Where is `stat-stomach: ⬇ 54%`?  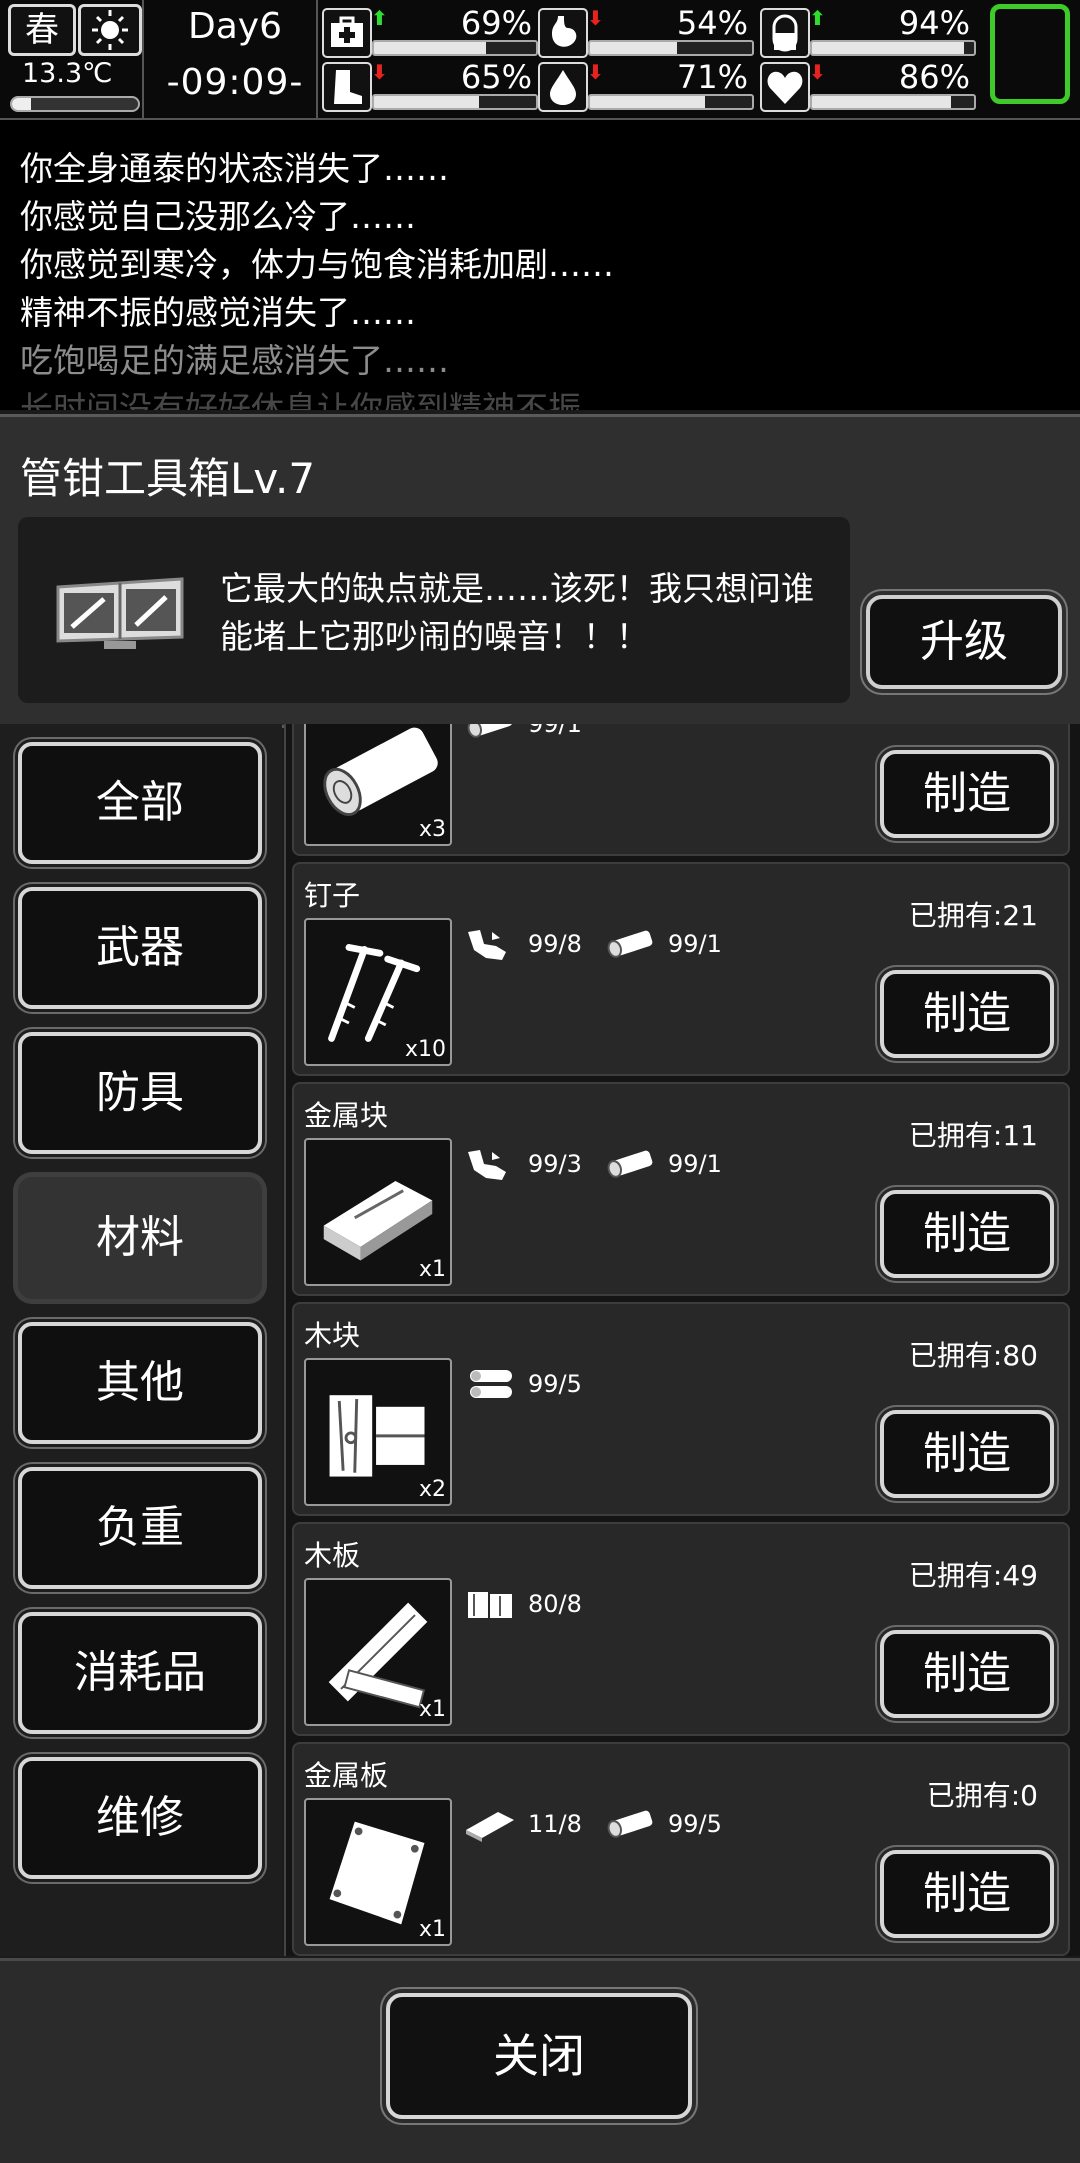 stat-stomach: ⬇ 54% is located at coordinates (646, 31).